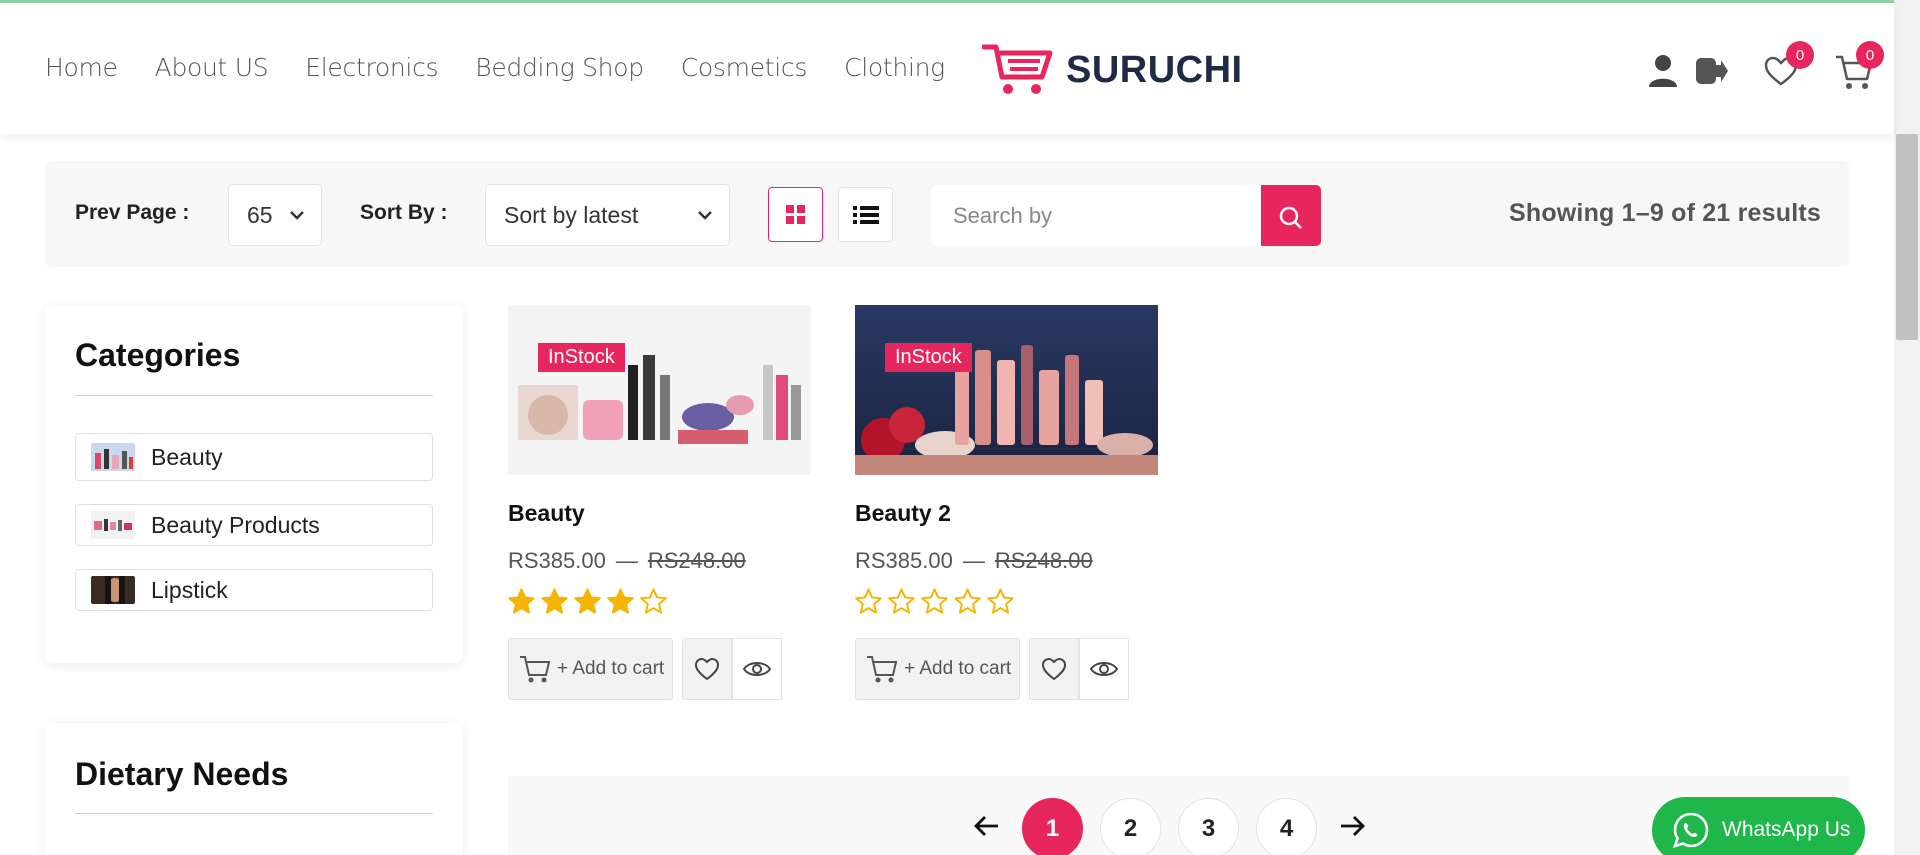 This screenshot has height=855, width=1920. What do you see at coordinates (1690, 830) in the screenshot?
I see `whatsapp-icon` at bounding box center [1690, 830].